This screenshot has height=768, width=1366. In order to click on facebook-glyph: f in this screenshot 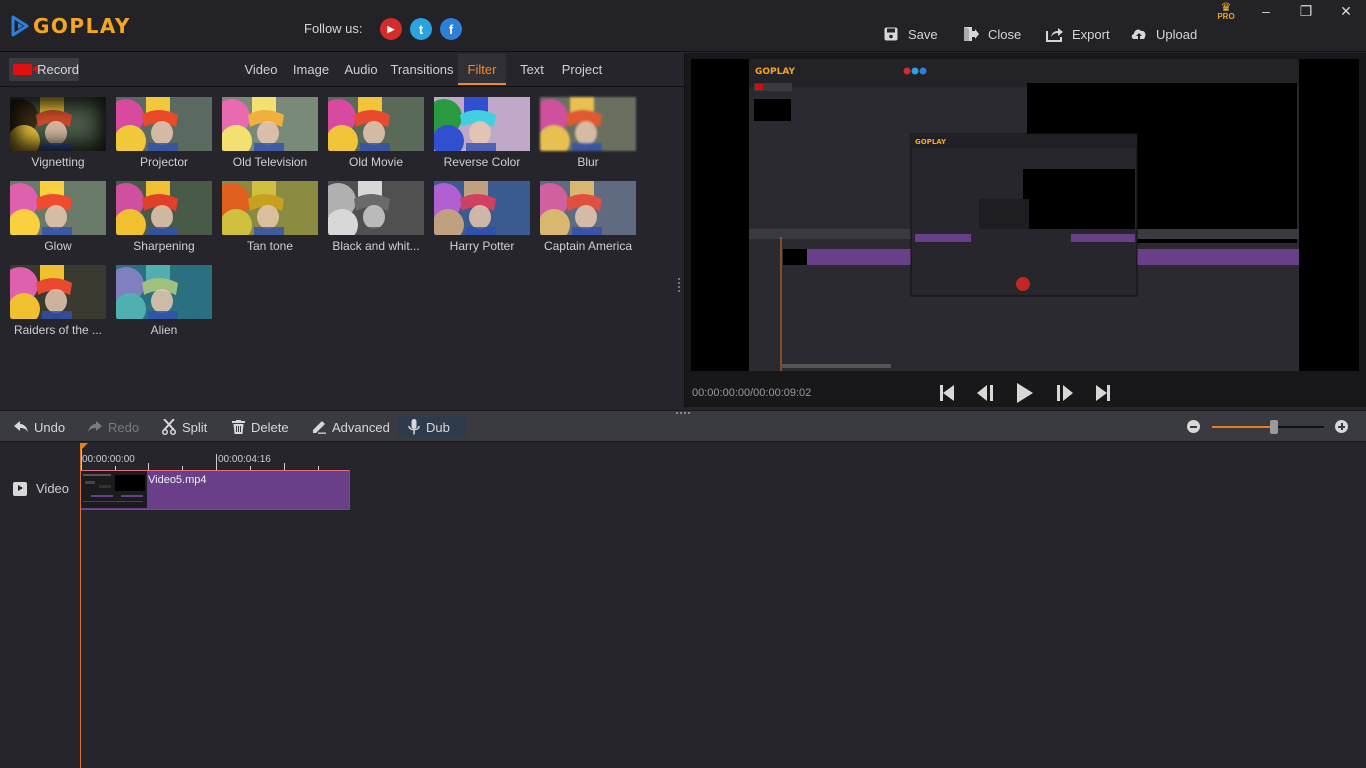, I will do `click(451, 29)`.